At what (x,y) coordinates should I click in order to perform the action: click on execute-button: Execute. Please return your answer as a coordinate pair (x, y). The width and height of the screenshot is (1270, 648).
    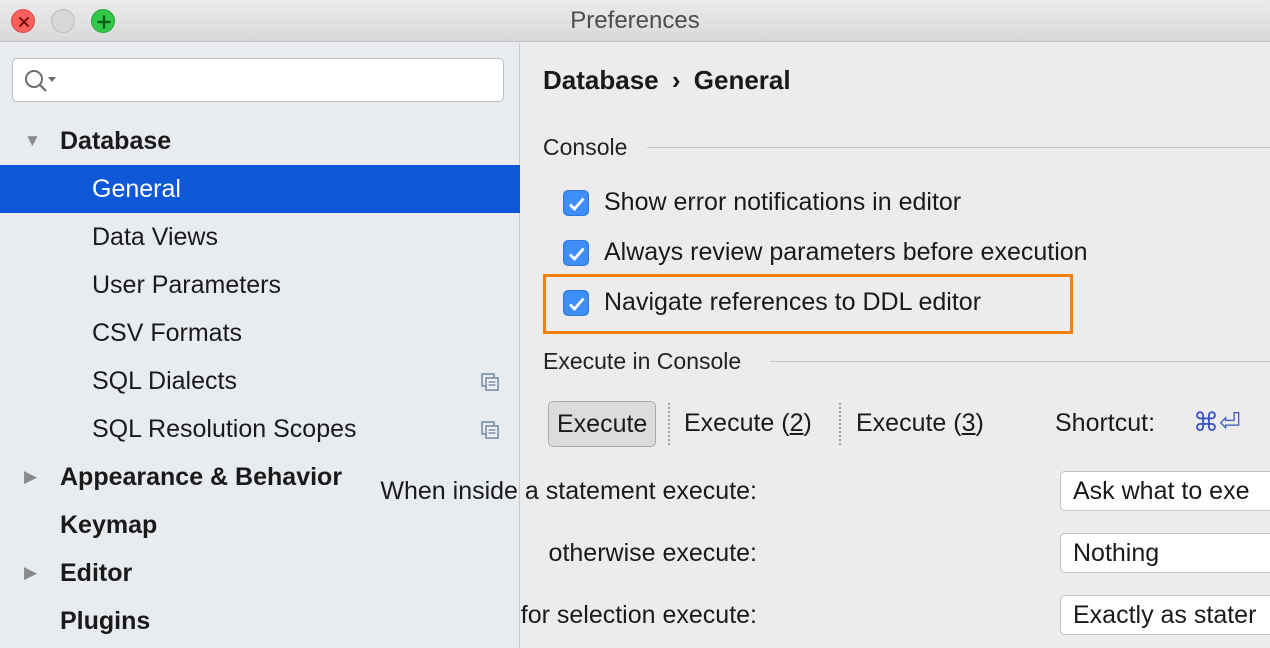
    Looking at the image, I should click on (602, 424).